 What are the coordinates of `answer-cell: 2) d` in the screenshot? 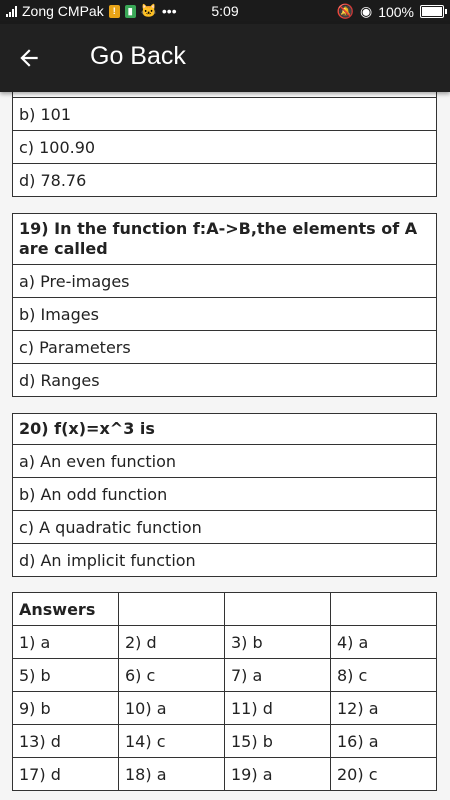 It's located at (171, 642).